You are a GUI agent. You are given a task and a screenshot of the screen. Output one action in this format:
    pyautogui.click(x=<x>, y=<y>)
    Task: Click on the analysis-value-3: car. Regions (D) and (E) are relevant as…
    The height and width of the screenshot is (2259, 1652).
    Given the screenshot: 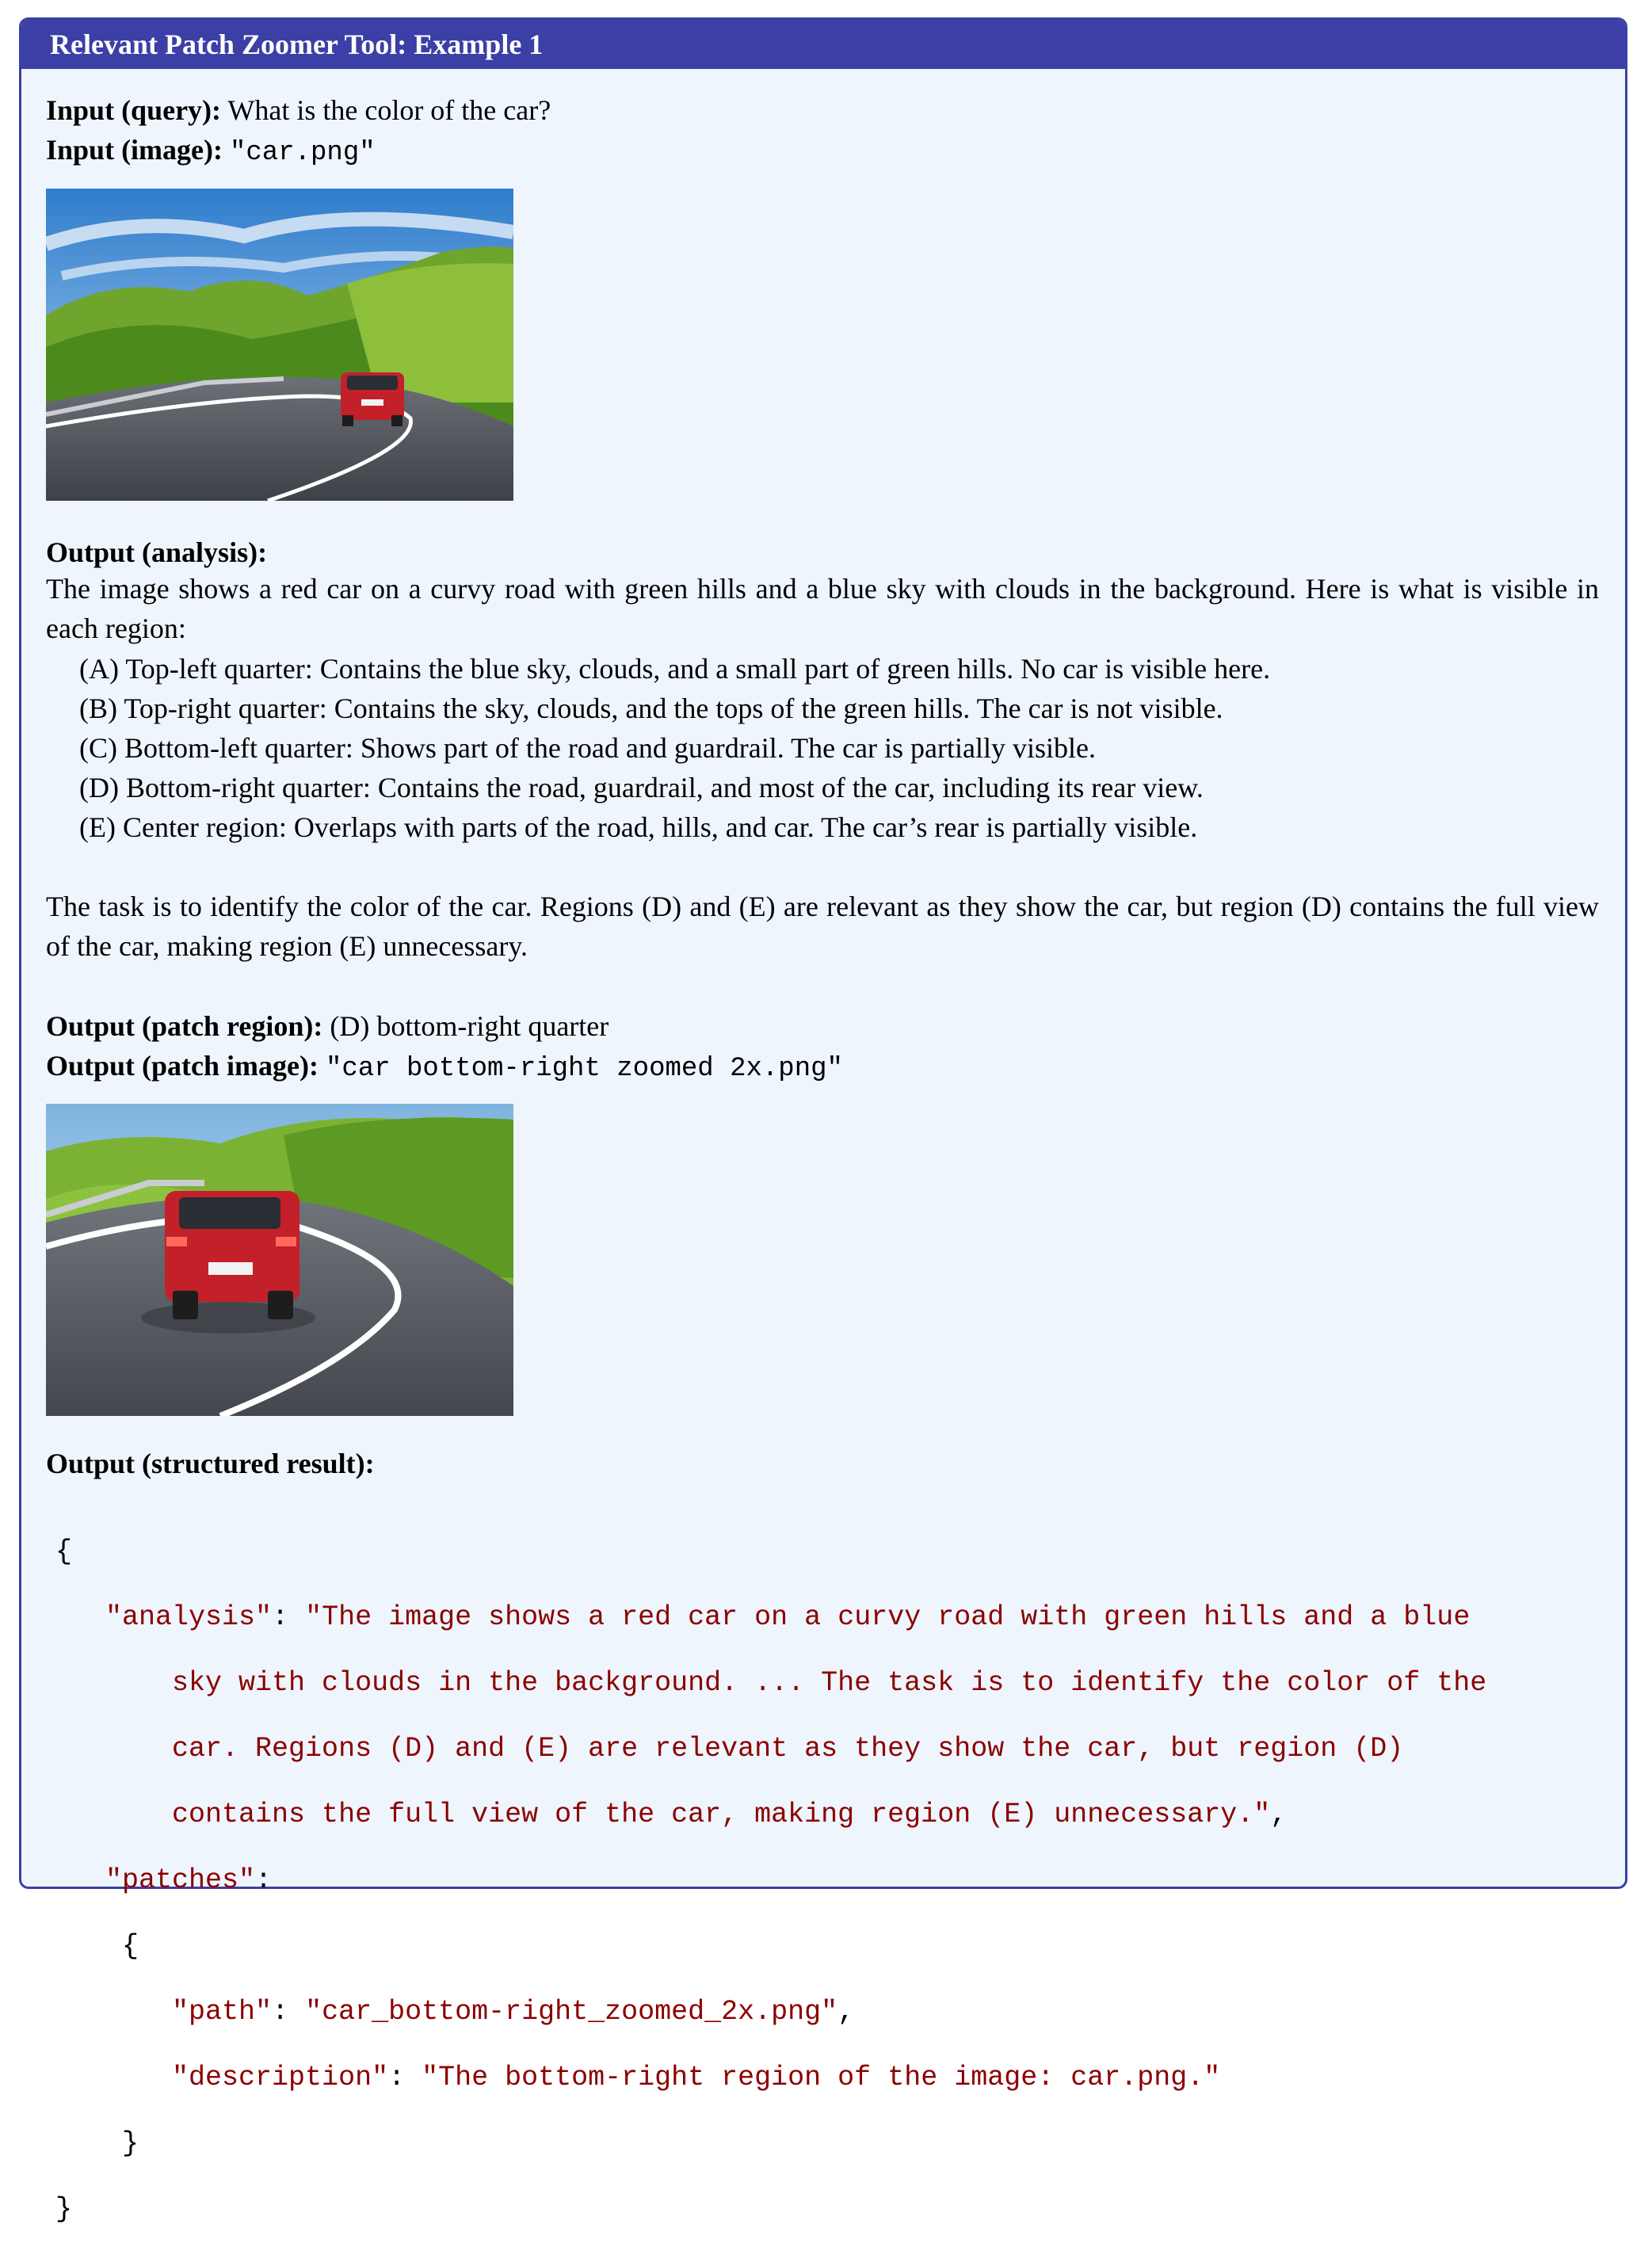 What is the action you would take?
    pyautogui.click(x=788, y=1748)
    